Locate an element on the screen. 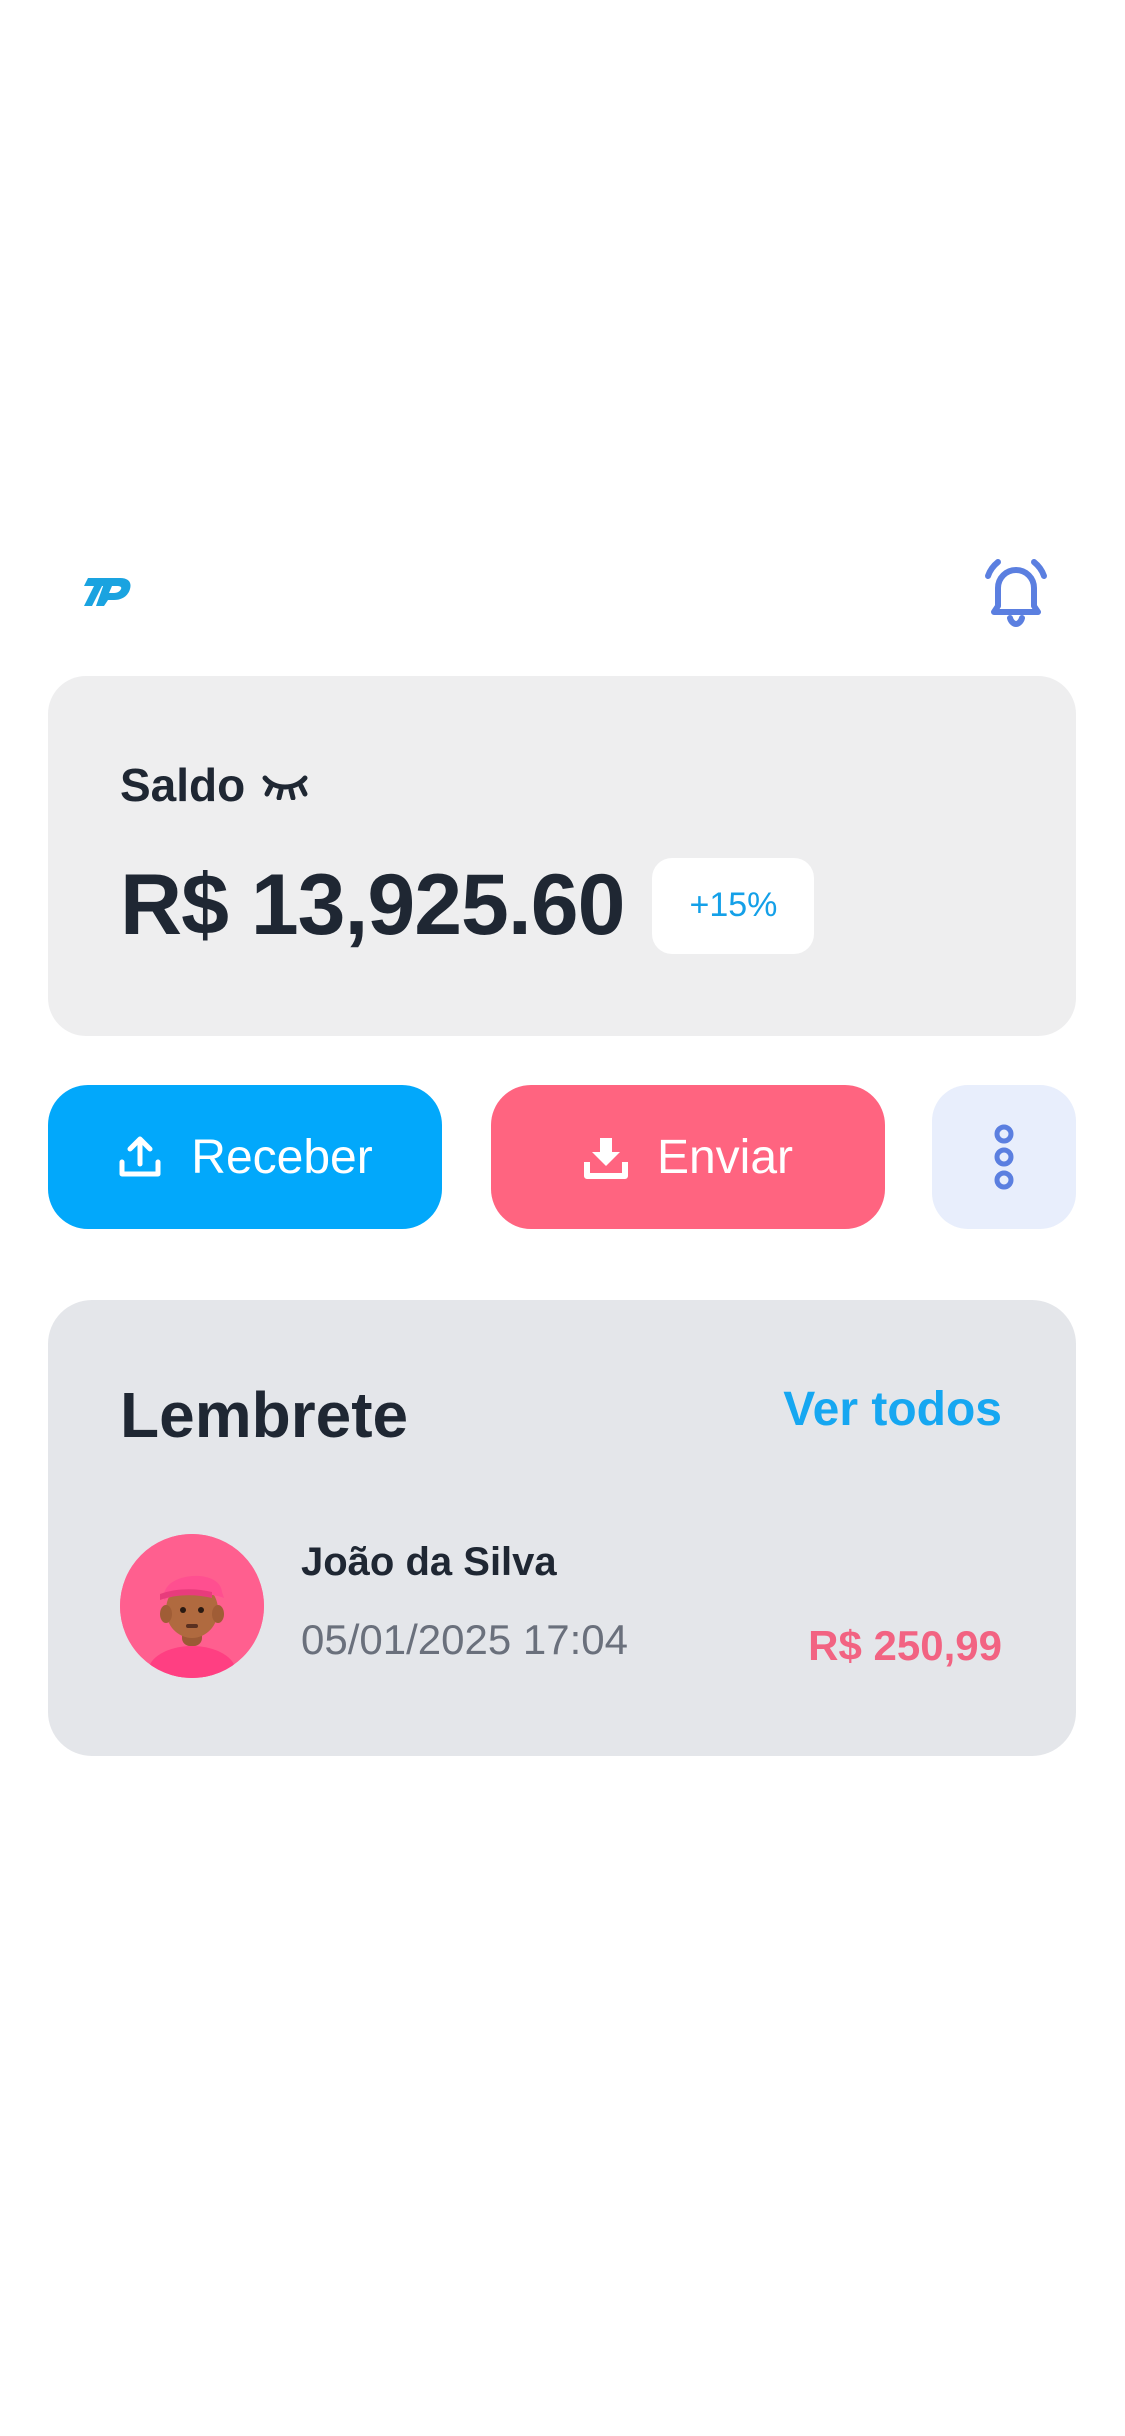 The image size is (1125, 2436). receive-button: Receber is located at coordinates (245, 1157).